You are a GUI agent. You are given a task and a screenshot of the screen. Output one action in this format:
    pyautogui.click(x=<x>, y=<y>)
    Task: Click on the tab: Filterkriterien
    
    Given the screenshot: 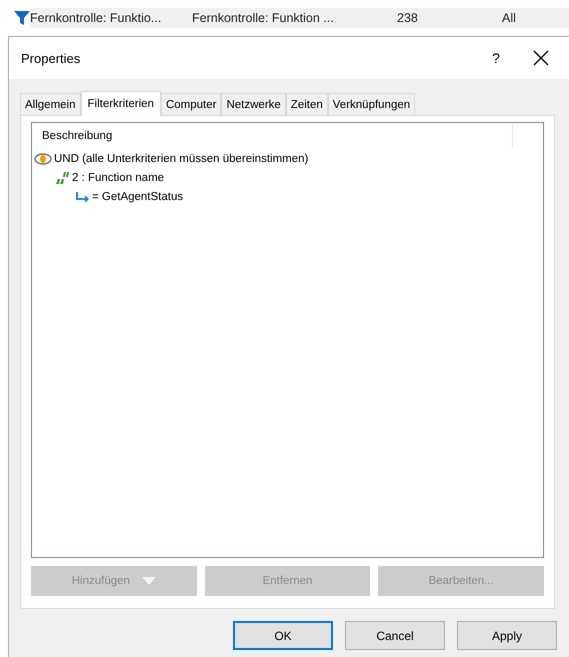 What is the action you would take?
    pyautogui.click(x=120, y=103)
    